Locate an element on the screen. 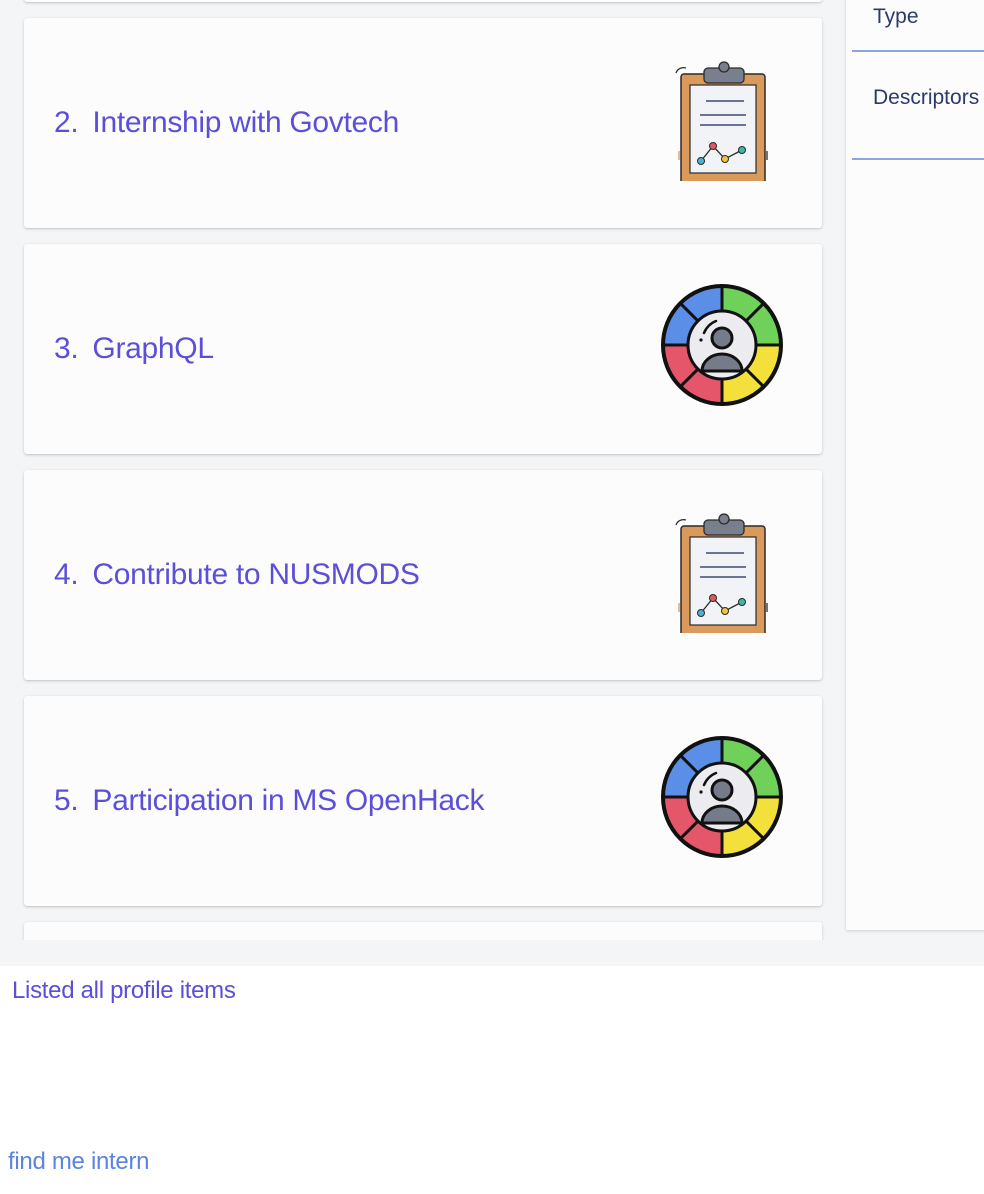 The height and width of the screenshot is (1194, 984). profile-item-title: 3. GraphQL is located at coordinates (134, 349).